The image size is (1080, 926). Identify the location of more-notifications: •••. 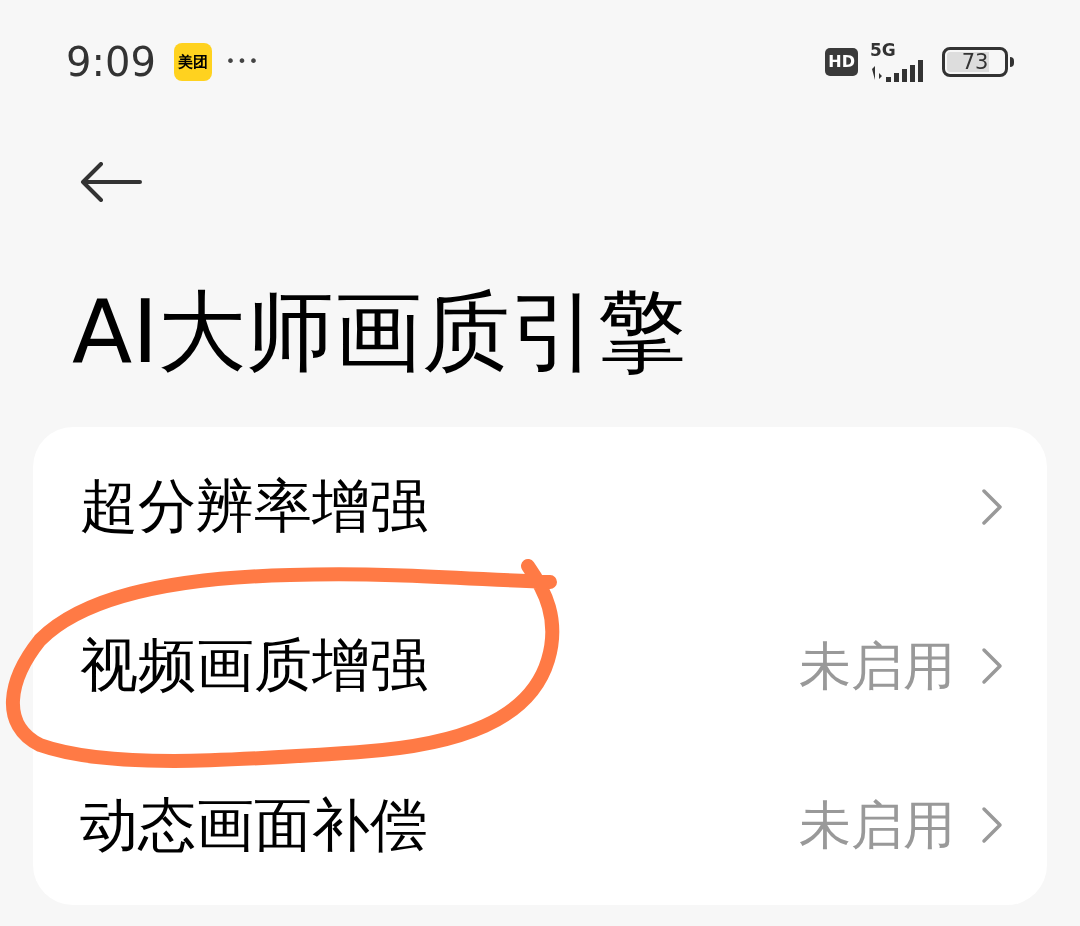
(243, 62).